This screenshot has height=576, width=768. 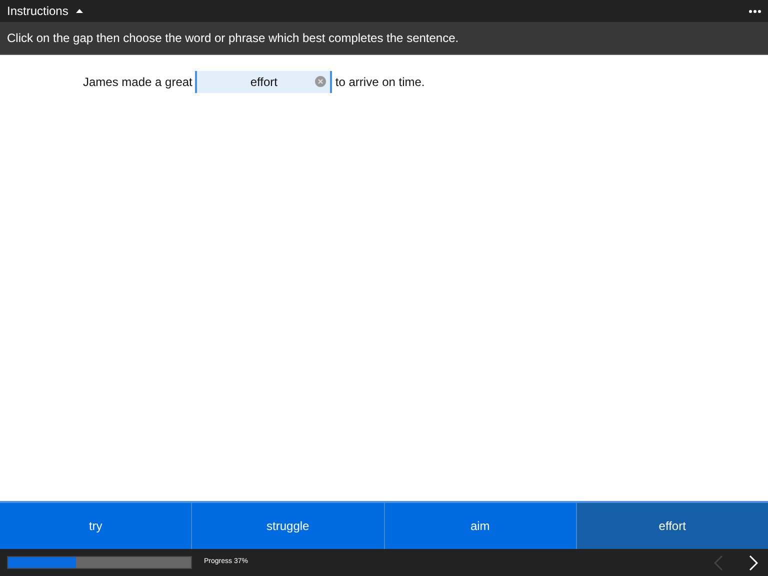 I want to click on option-button: aim, so click(x=480, y=526).